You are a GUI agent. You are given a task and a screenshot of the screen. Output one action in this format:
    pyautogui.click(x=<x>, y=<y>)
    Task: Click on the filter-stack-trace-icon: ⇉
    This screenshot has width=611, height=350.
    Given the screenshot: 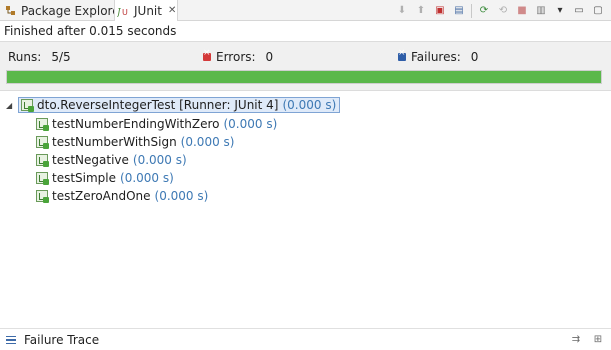 What is the action you would take?
    pyautogui.click(x=576, y=340)
    